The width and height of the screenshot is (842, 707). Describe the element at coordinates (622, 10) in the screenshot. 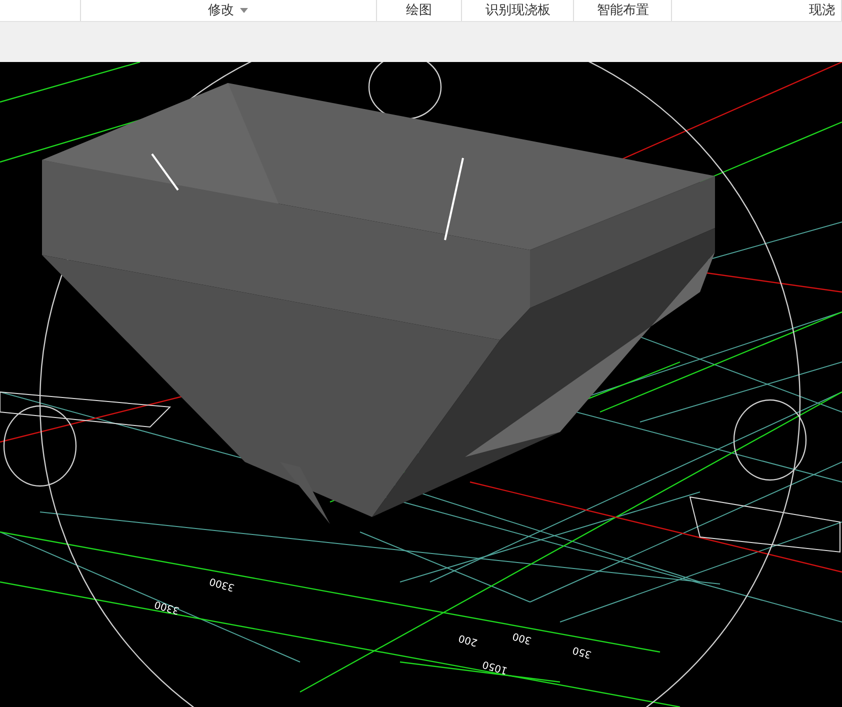

I see `ribbon-group-label: 智能布置` at that location.